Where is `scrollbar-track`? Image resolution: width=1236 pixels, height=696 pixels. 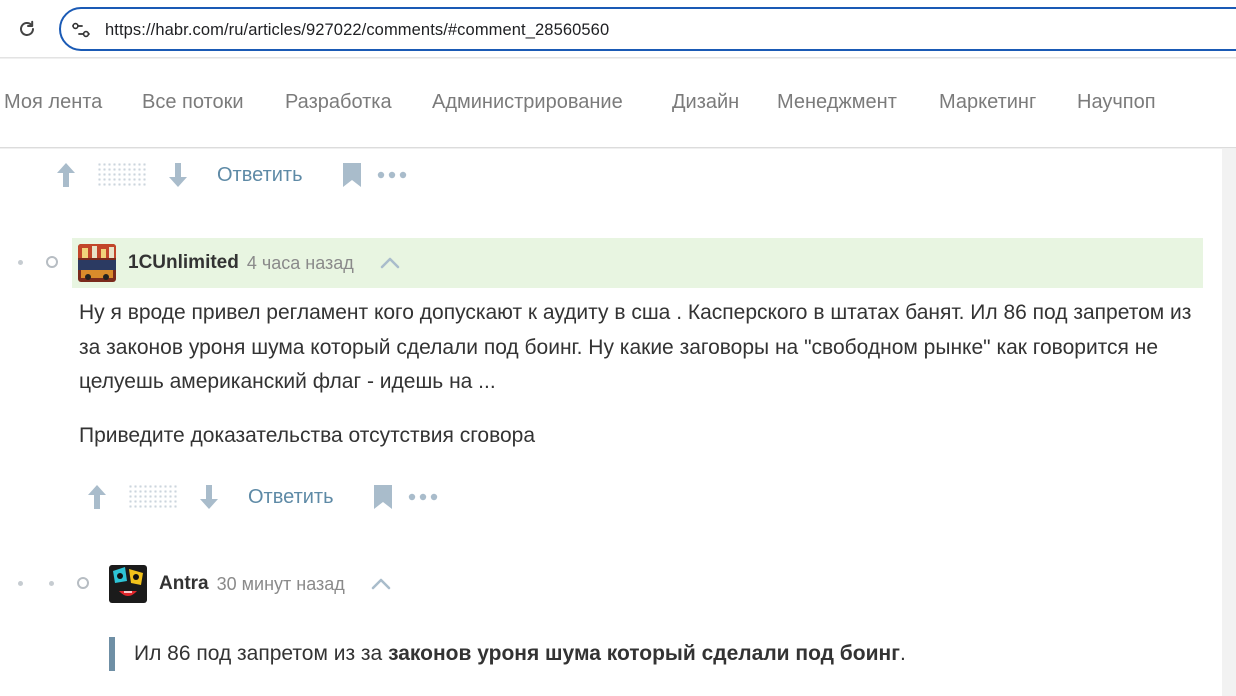
scrollbar-track is located at coordinates (1229, 422).